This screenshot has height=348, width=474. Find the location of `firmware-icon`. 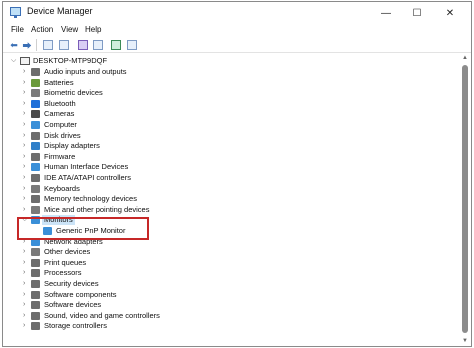

firmware-icon is located at coordinates (35, 156).